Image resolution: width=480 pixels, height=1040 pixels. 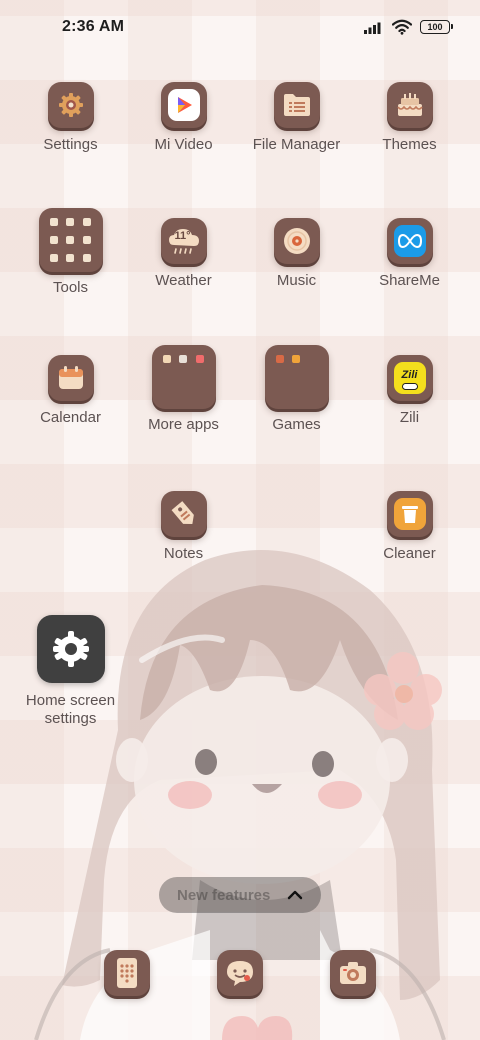 I want to click on tools-folder-icon, so click(x=70, y=240).